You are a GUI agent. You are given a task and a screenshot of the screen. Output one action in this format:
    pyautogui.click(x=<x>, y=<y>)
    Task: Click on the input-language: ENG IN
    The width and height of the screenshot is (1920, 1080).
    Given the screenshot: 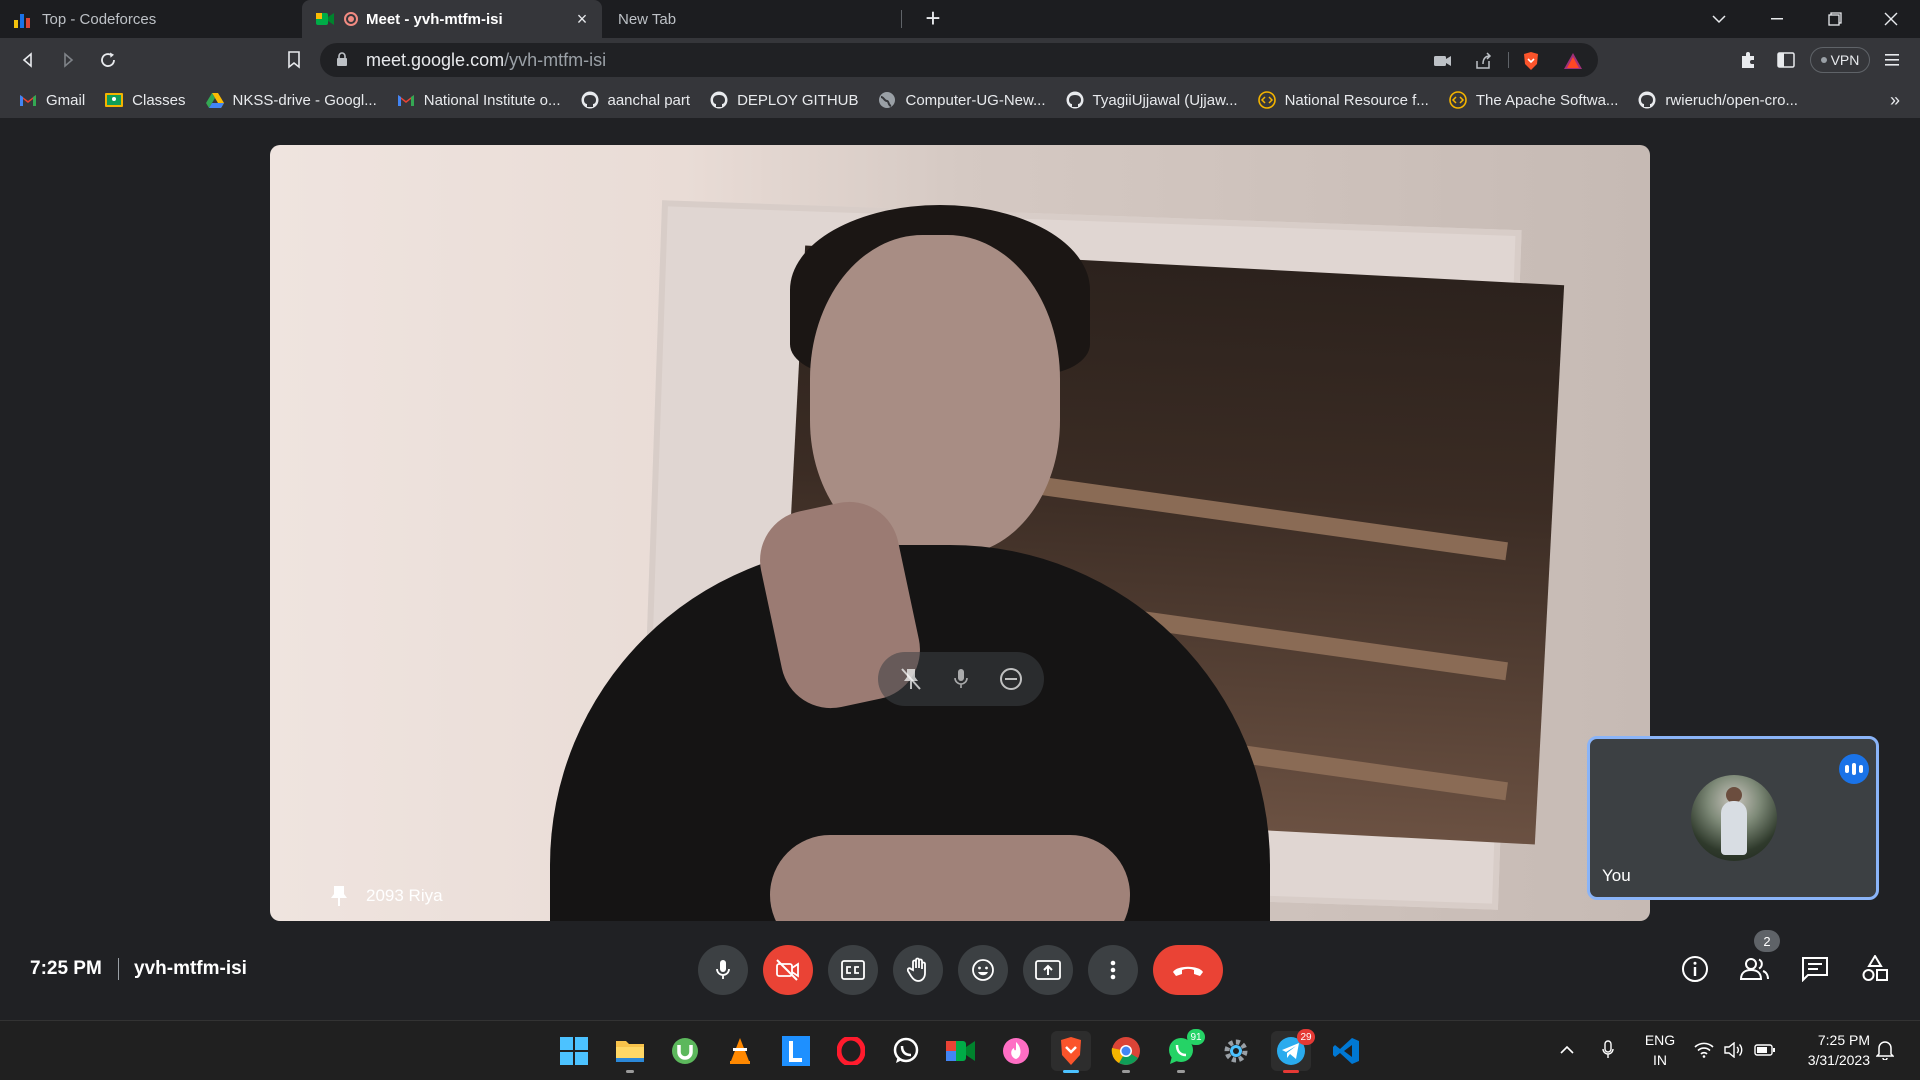 What is the action you would take?
    pyautogui.click(x=1660, y=1050)
    